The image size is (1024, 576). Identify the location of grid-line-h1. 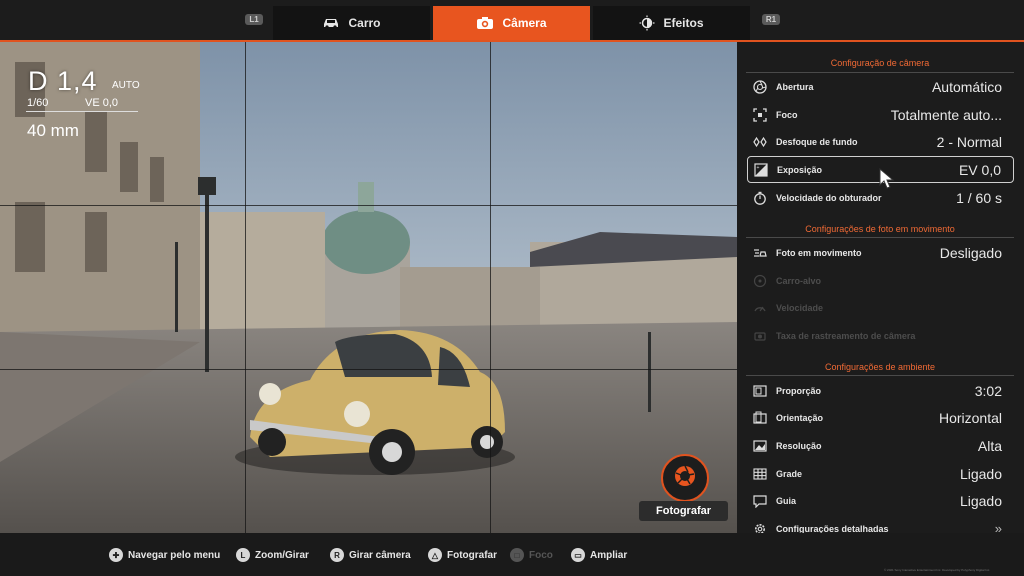
(368, 205).